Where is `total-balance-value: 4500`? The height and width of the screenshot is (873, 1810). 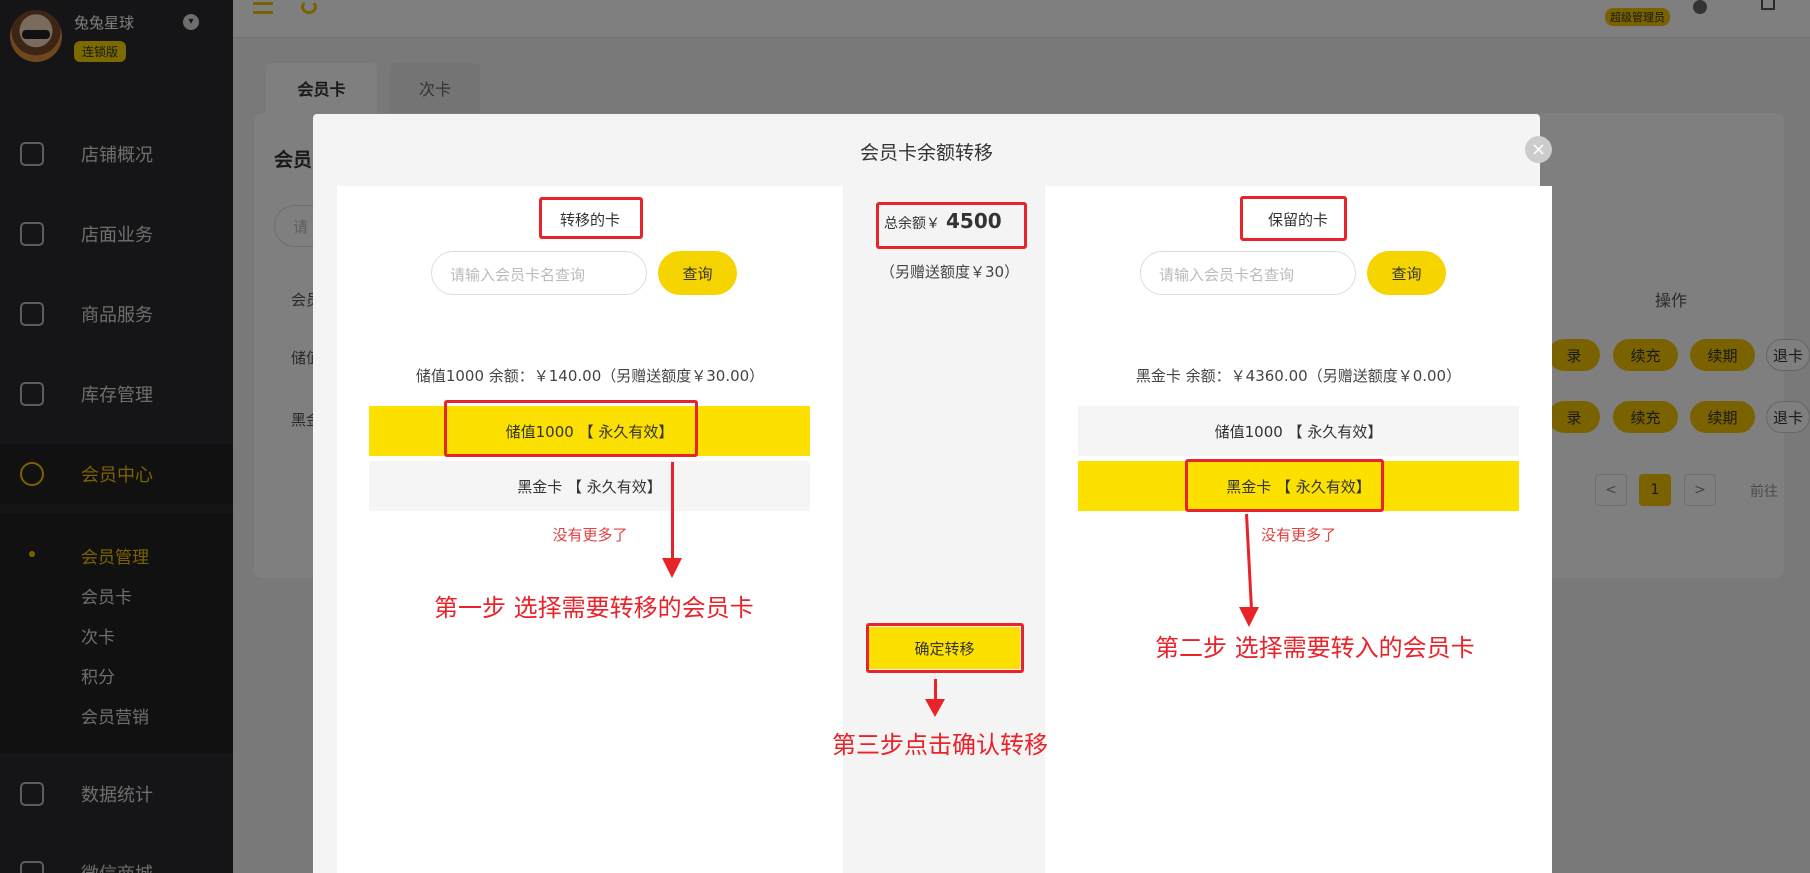
total-balance-value: 4500 is located at coordinates (974, 221).